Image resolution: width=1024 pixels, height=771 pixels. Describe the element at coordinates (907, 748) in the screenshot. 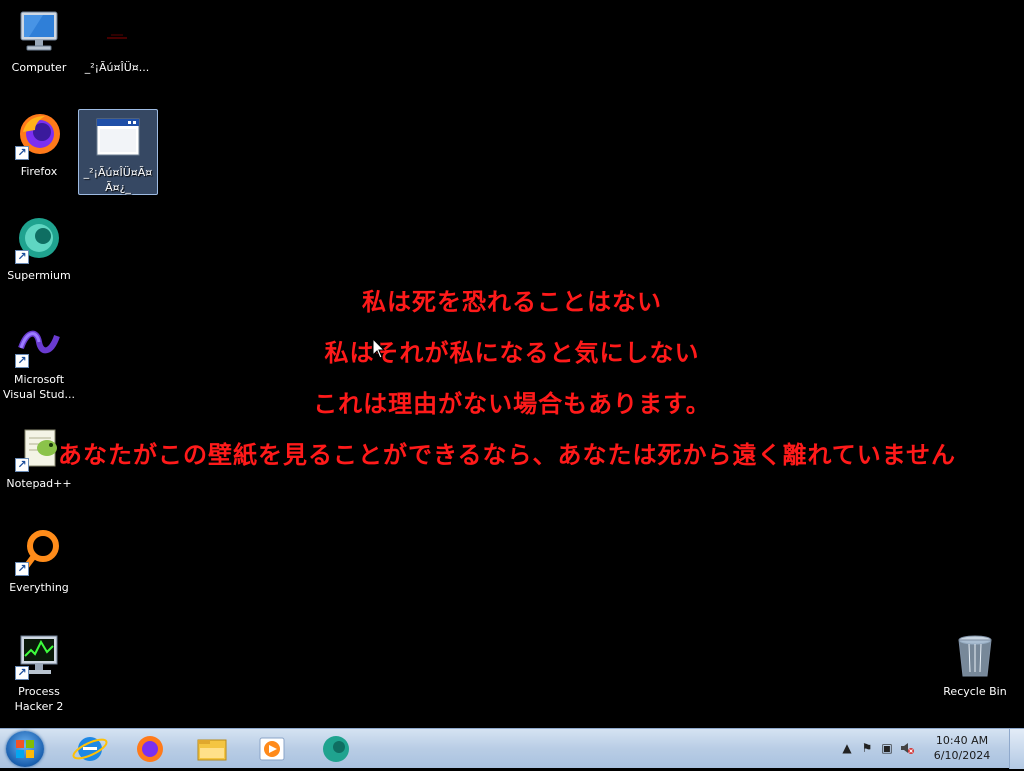

I see `volume-muted-icon` at that location.